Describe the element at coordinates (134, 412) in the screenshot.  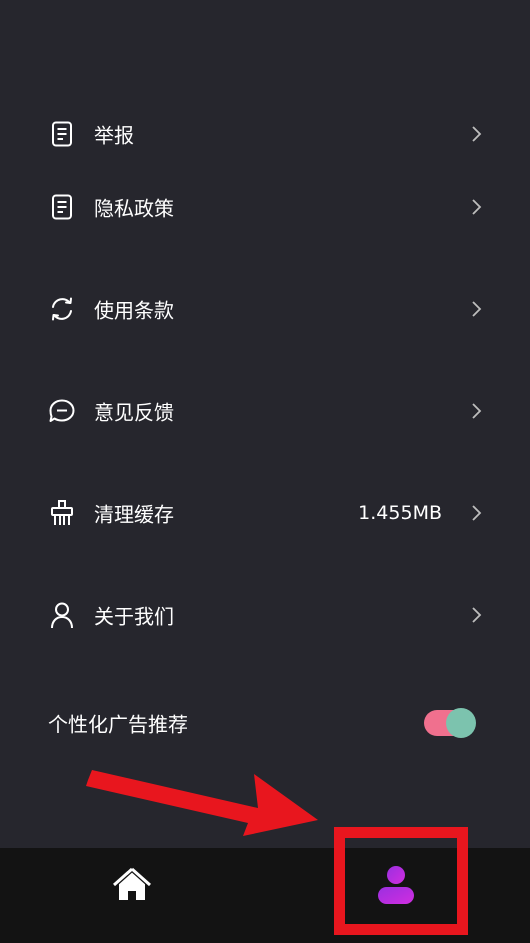
I see `menu-item-label: 意见反馈` at that location.